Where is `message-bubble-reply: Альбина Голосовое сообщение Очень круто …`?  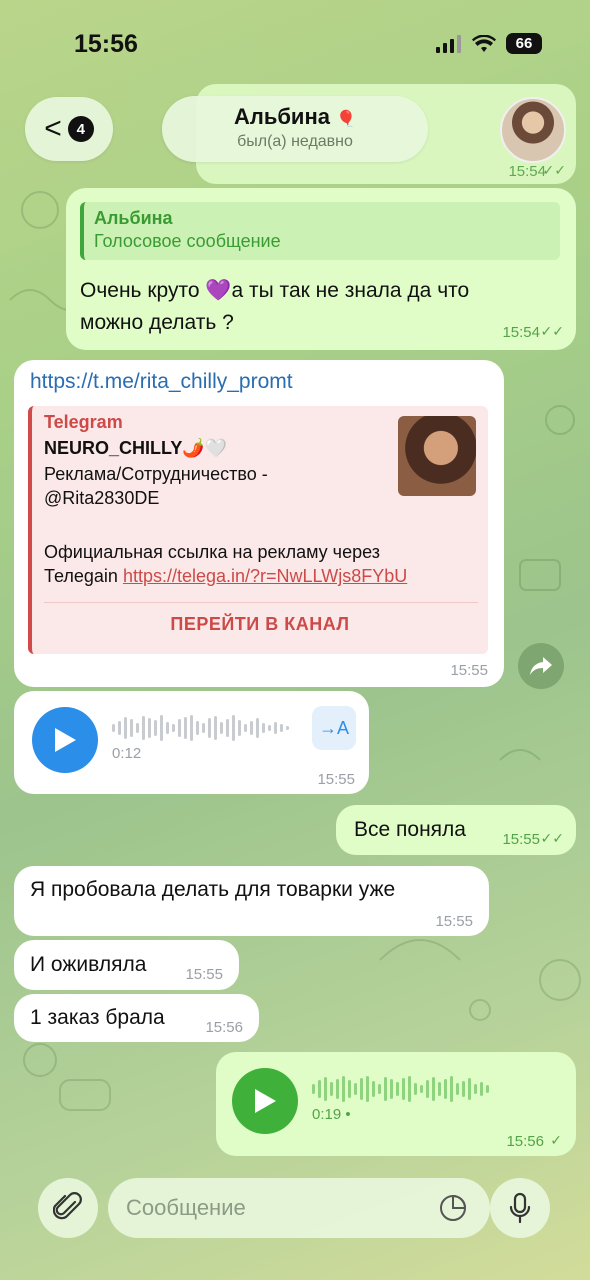 message-bubble-reply: Альбина Голосовое сообщение Очень круто … is located at coordinates (321, 269).